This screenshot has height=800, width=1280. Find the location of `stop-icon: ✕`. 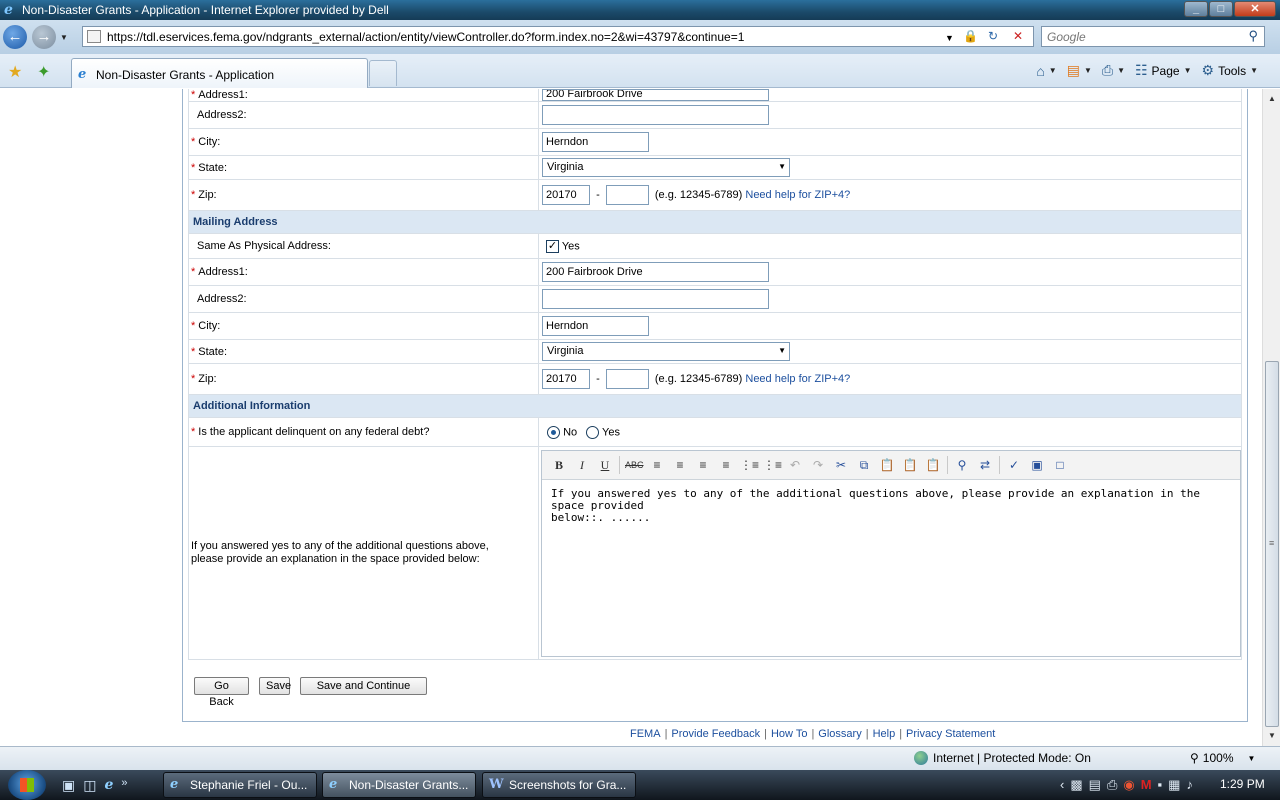

stop-icon: ✕ is located at coordinates (1018, 36).